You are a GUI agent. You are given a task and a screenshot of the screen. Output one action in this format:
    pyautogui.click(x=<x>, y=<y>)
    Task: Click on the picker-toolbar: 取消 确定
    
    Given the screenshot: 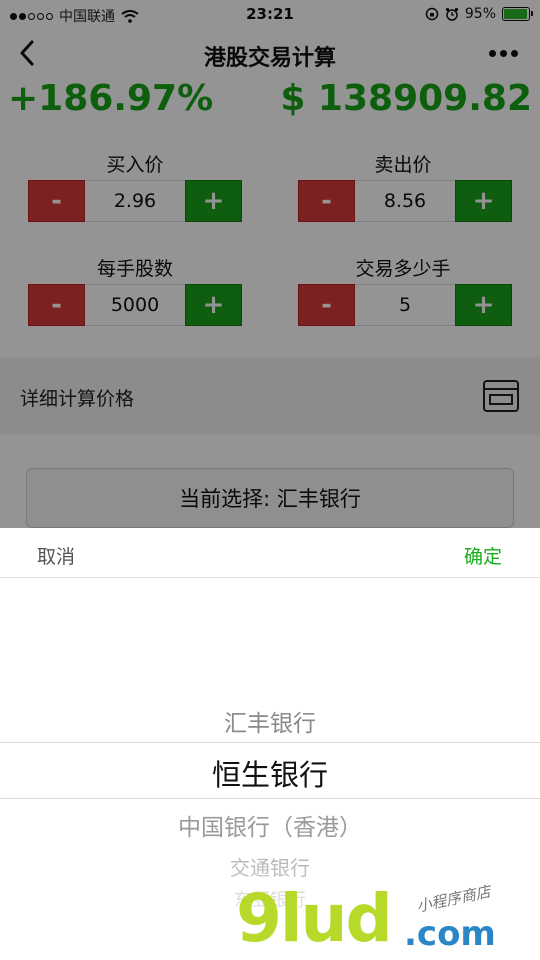 What is the action you would take?
    pyautogui.click(x=270, y=553)
    